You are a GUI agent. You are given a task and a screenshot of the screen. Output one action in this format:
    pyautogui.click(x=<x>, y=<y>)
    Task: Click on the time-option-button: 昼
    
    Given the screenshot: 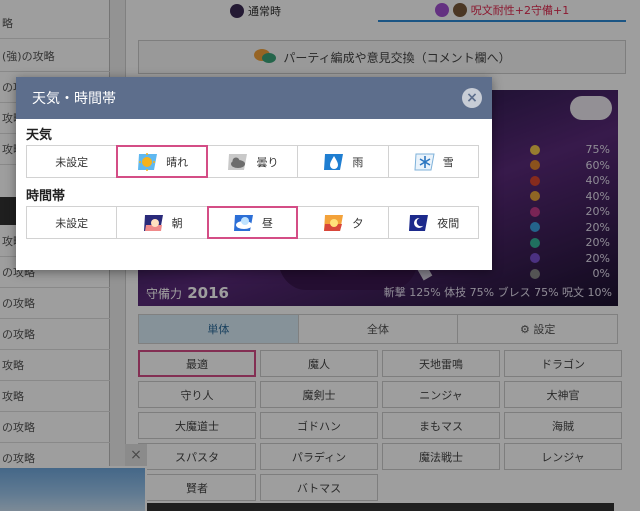 What is the action you would take?
    pyautogui.click(x=252, y=222)
    